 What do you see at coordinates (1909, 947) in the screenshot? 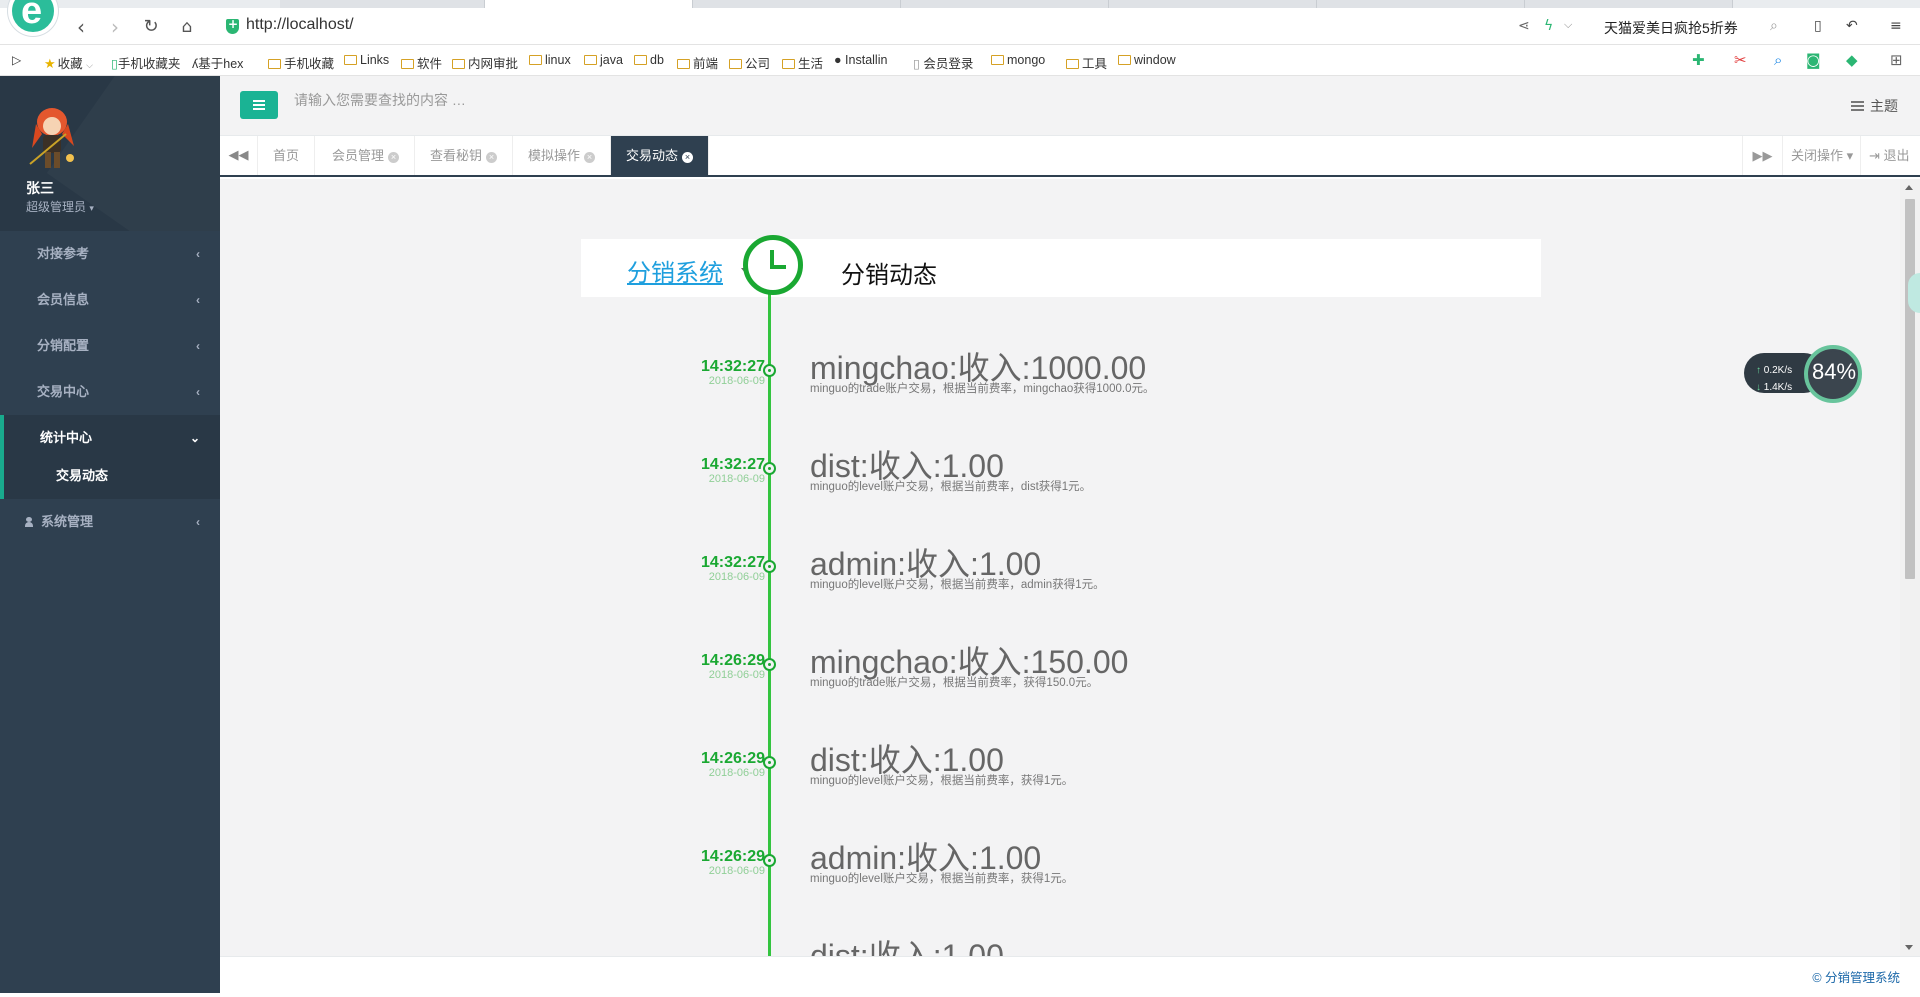
I see `scroll-down-icon` at bounding box center [1909, 947].